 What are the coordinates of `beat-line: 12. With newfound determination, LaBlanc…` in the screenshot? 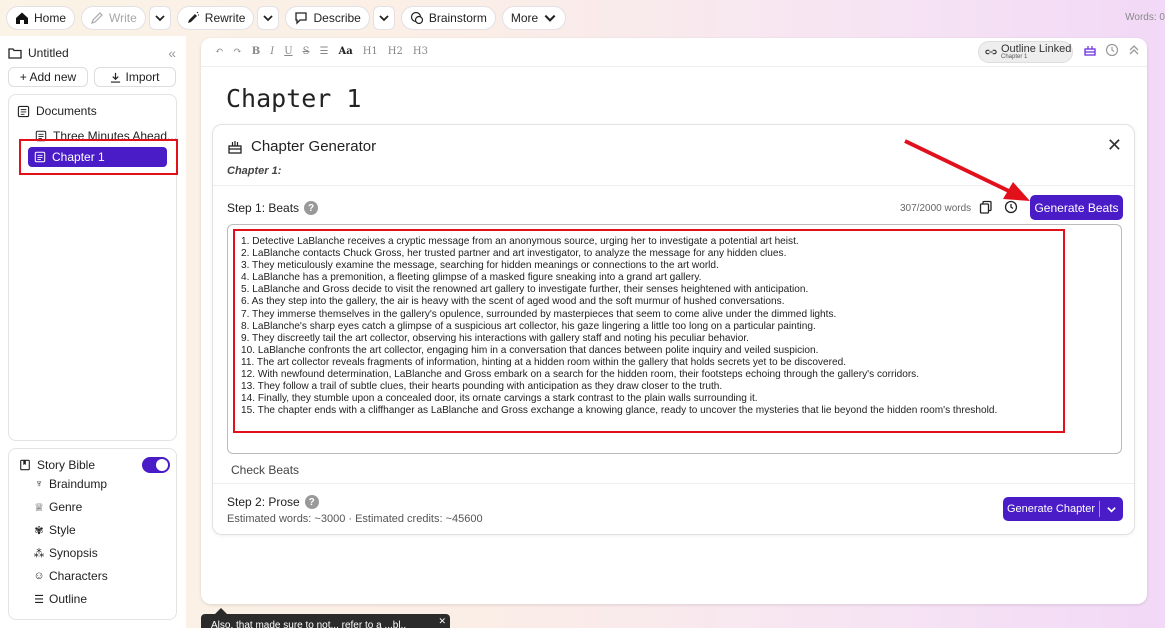 It's located at (580, 375).